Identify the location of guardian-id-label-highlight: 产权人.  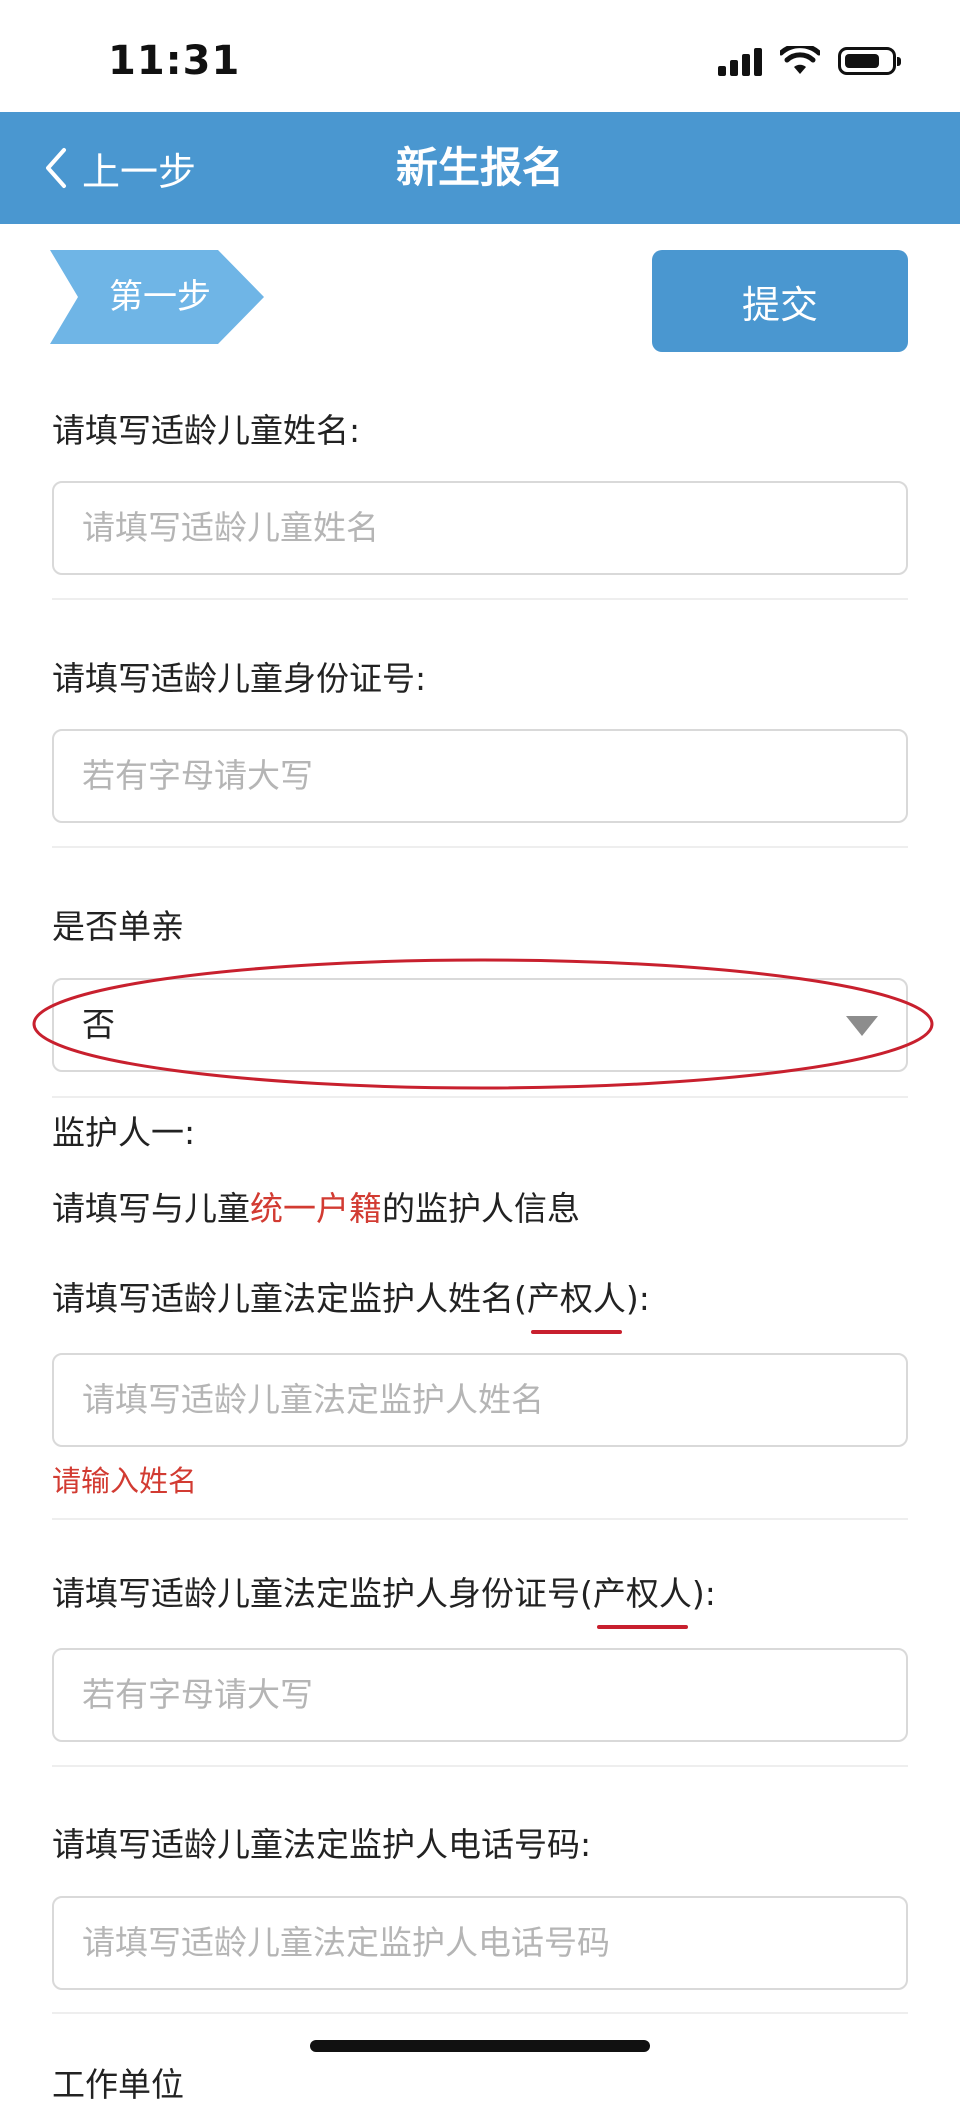
(642, 1598).